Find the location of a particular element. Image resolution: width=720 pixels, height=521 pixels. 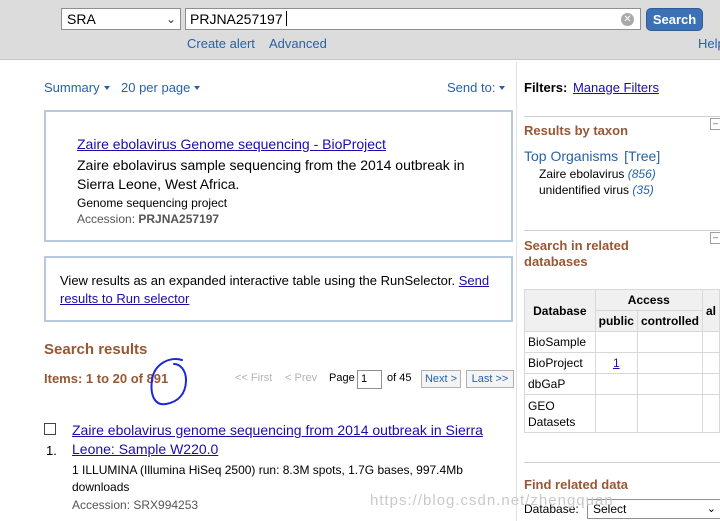

top-organisms-link: Top Organisms is located at coordinates (571, 156).